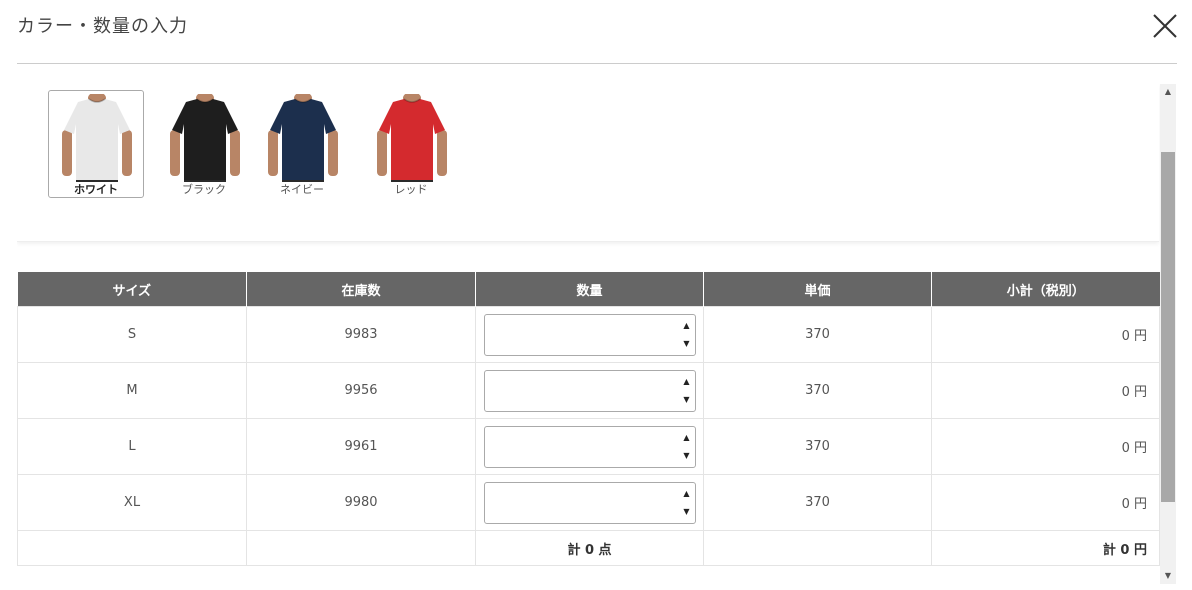 The image size is (1192, 590). I want to click on table-row: L 9961 ▲ ▼ 370 0 円, so click(588, 446).